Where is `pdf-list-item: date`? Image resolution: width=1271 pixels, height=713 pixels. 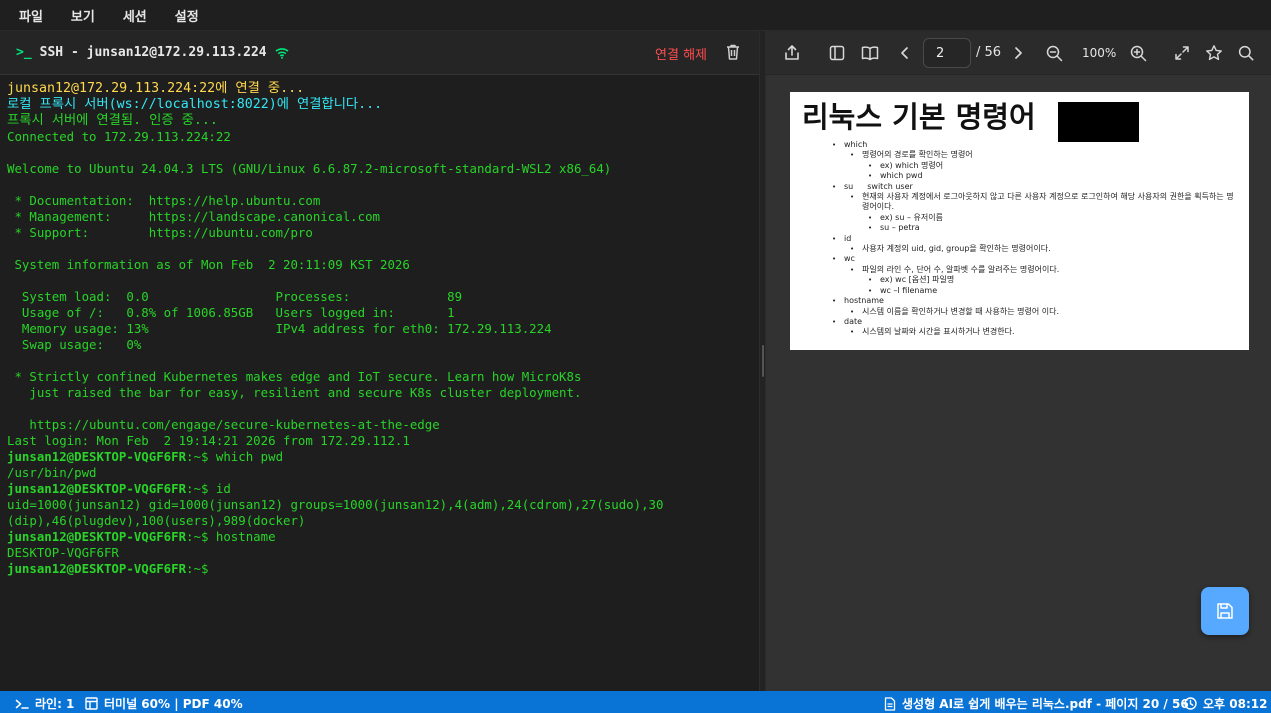 pdf-list-item: date is located at coordinates (1034, 322).